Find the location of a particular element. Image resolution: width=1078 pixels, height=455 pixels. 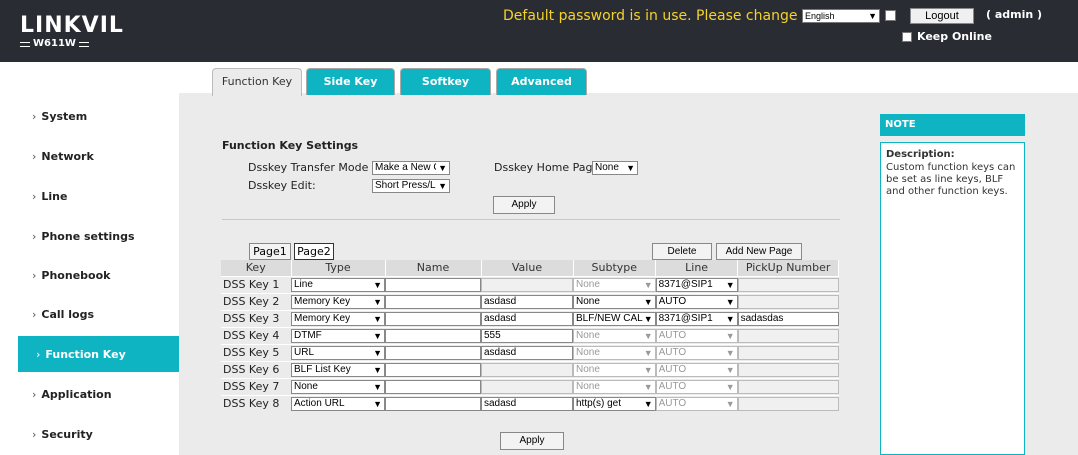

keep-online: Keep Online is located at coordinates (947, 36).